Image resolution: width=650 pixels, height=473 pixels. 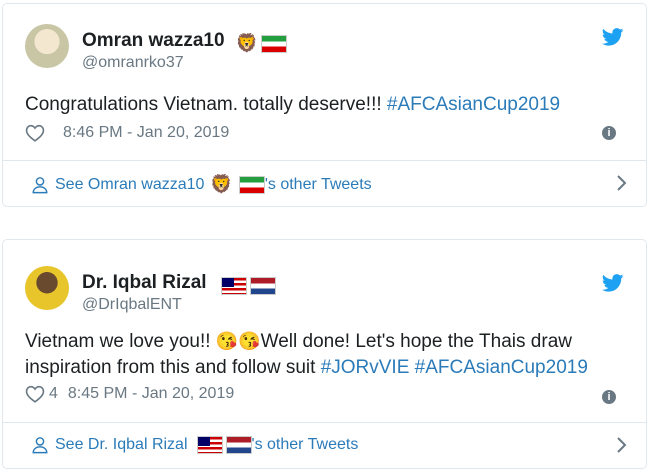 What do you see at coordinates (120, 341) in the screenshot?
I see `tweet-text-part1: Vietnam we love you!!` at bounding box center [120, 341].